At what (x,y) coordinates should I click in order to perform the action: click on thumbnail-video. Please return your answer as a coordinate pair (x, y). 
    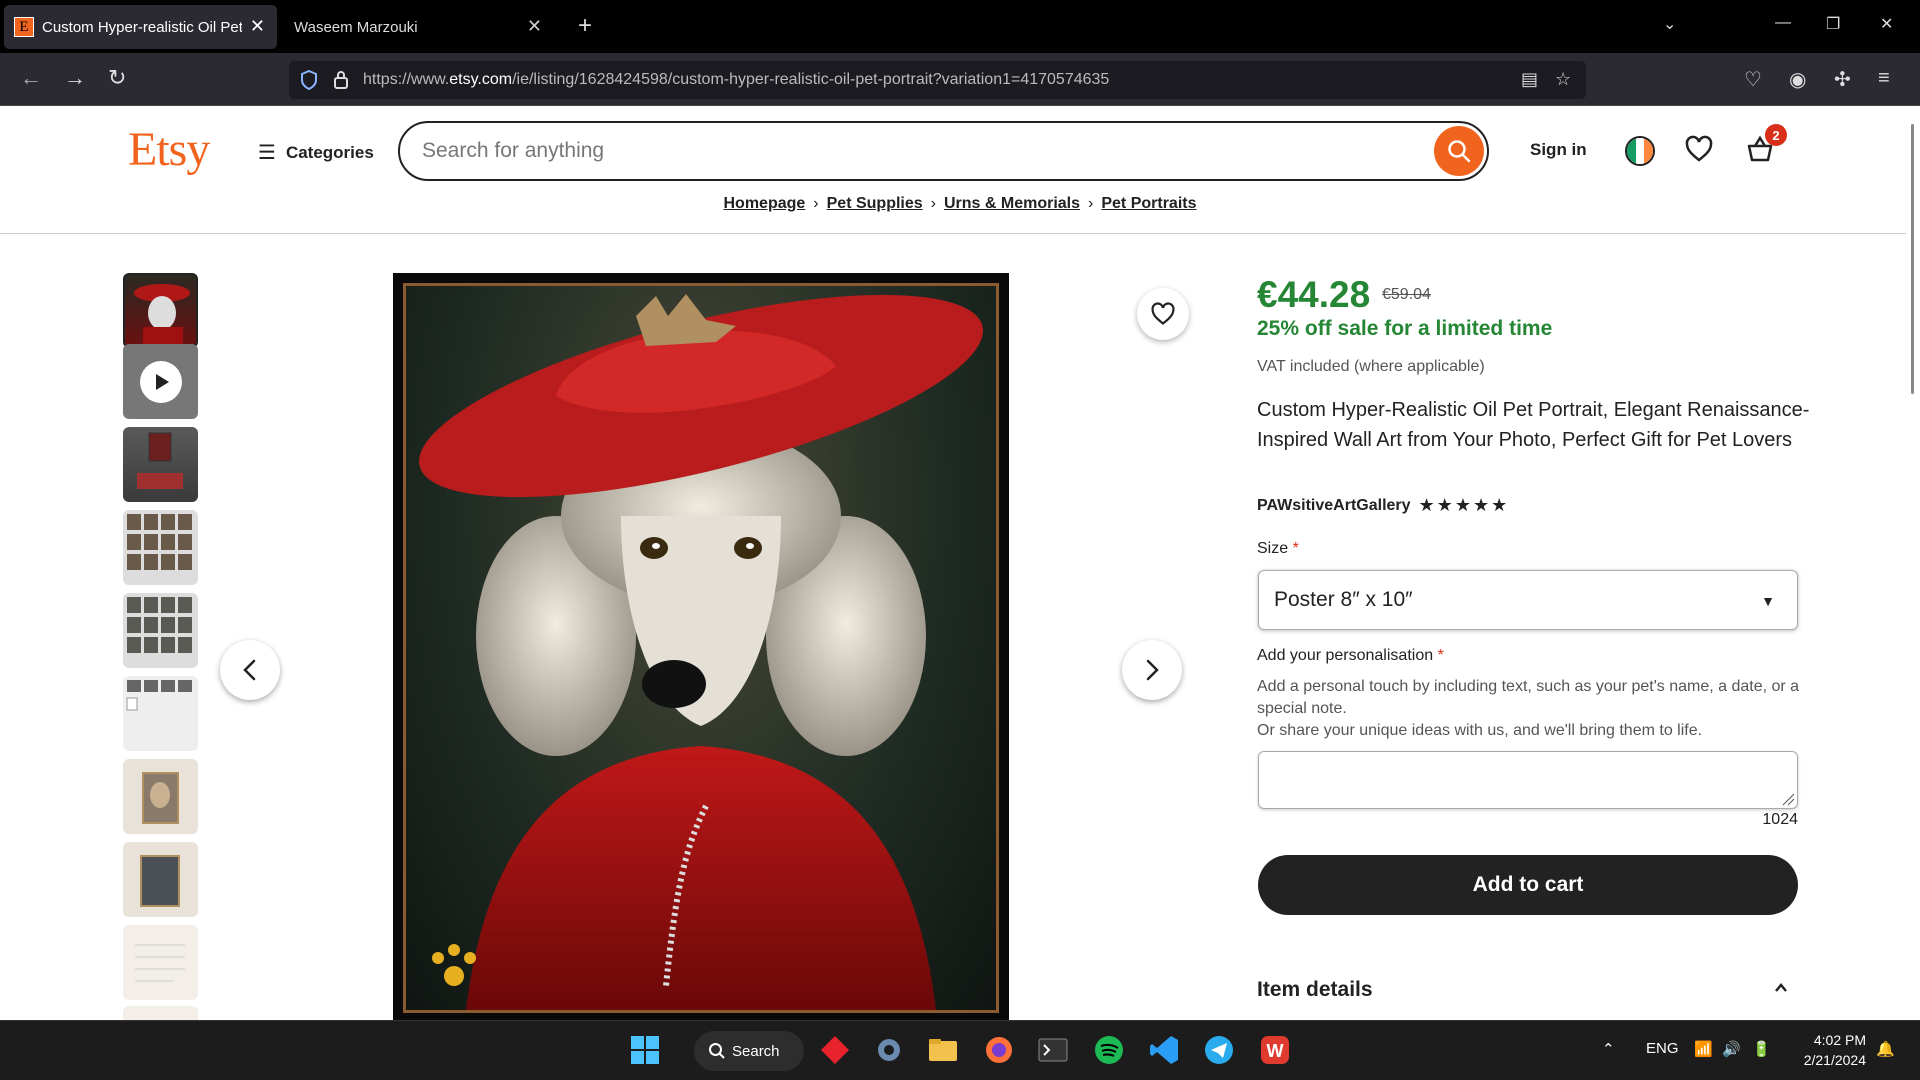
    Looking at the image, I should click on (160, 381).